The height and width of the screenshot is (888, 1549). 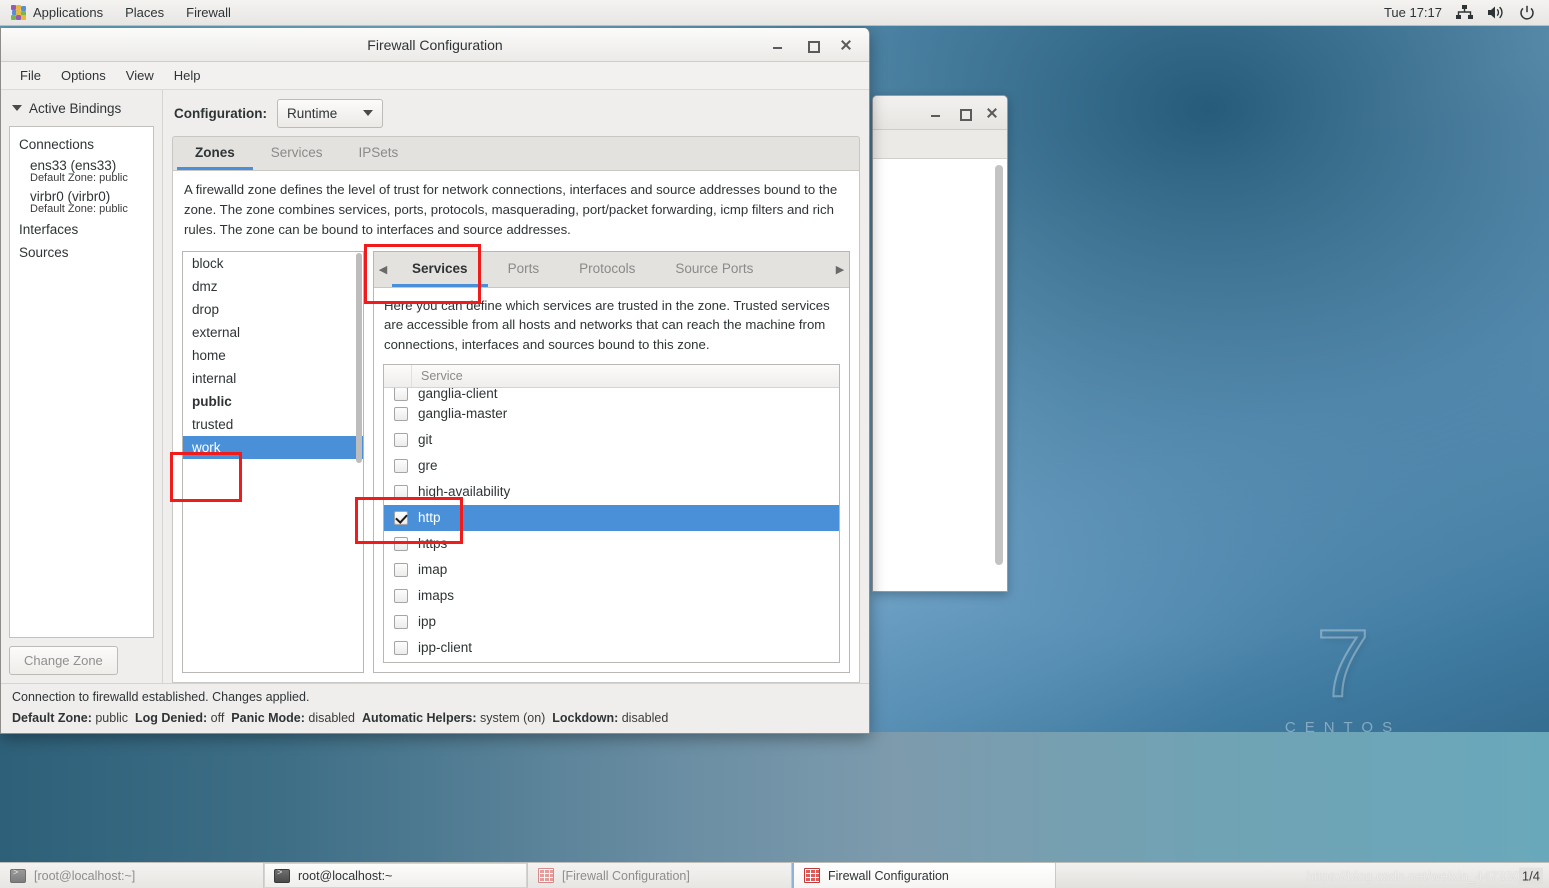 What do you see at coordinates (83, 76) in the screenshot?
I see `menu-options: Options` at bounding box center [83, 76].